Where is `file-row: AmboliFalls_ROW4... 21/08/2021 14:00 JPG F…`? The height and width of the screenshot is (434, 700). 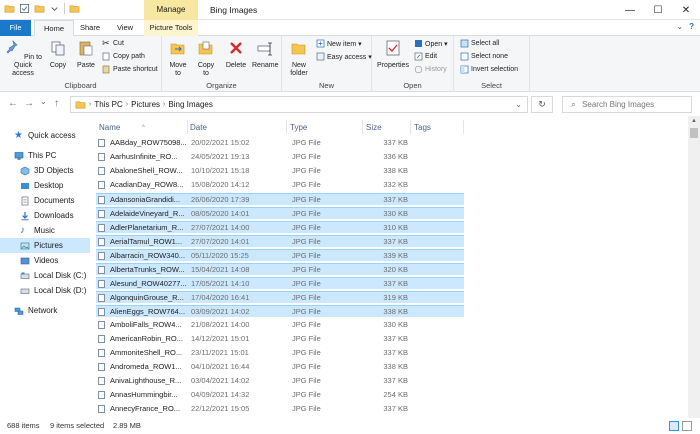
file-row: AmboliFalls_ROW4... 21/08/2021 14:00 JPG F… is located at coordinates (280, 325).